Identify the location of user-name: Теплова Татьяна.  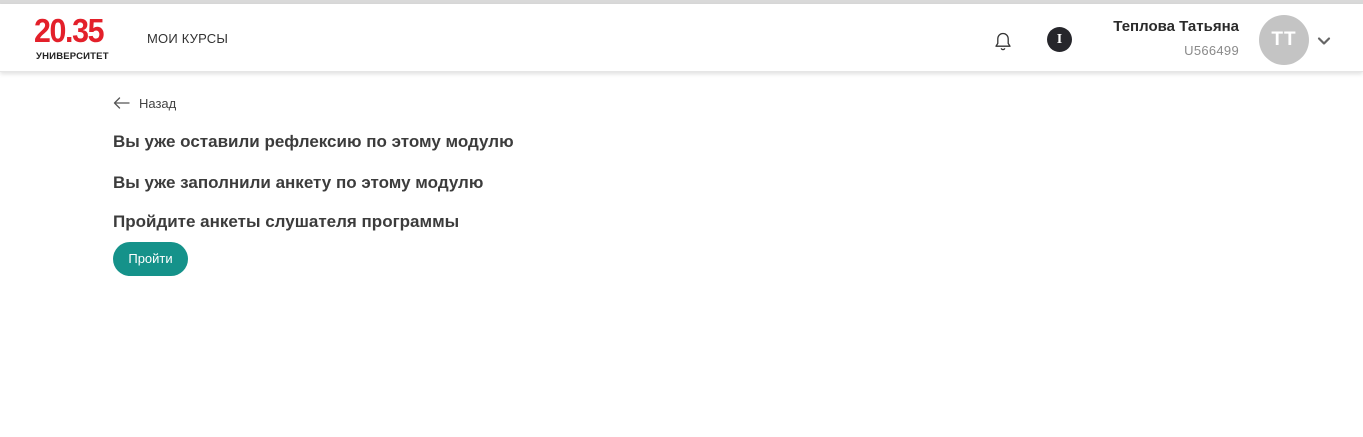
(1176, 26).